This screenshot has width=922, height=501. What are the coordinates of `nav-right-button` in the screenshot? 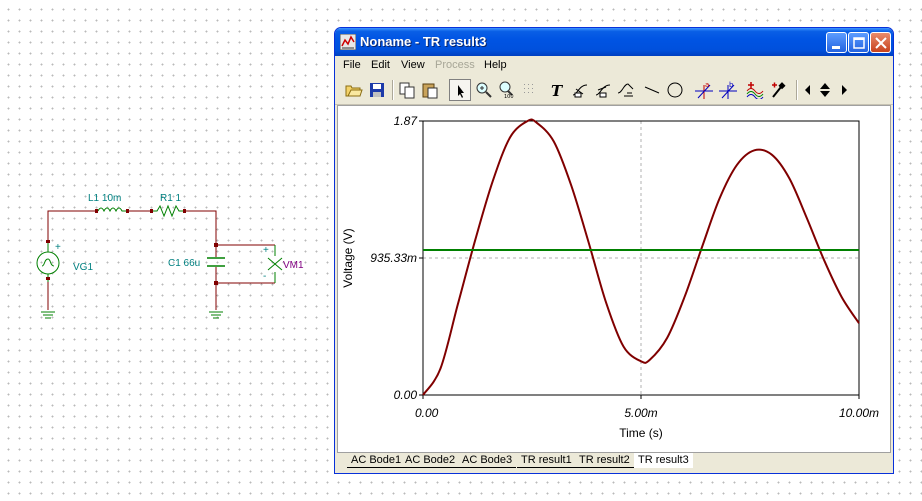 It's located at (843, 90).